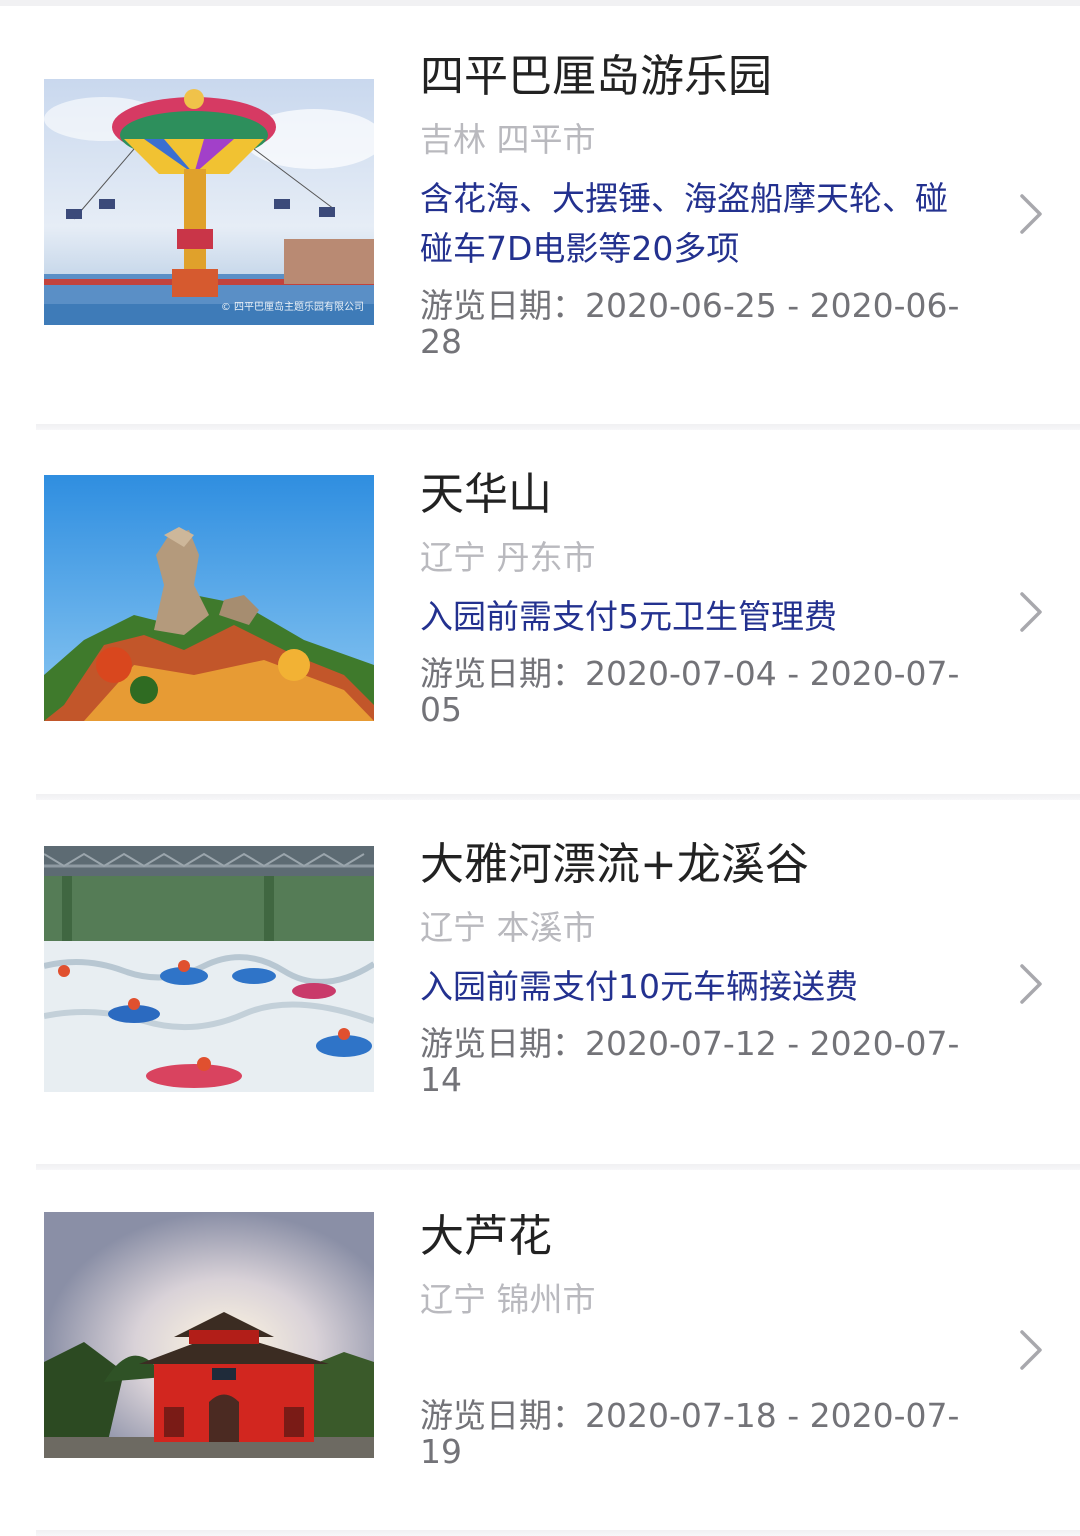 The width and height of the screenshot is (1080, 1536). Describe the element at coordinates (486, 494) in the screenshot. I see `item-title: 天华山` at that location.